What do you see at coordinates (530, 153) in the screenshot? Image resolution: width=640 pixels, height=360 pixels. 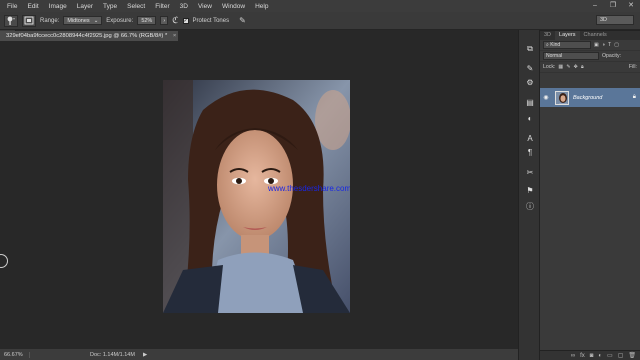 I see `paragraph-icon: ¶` at bounding box center [530, 153].